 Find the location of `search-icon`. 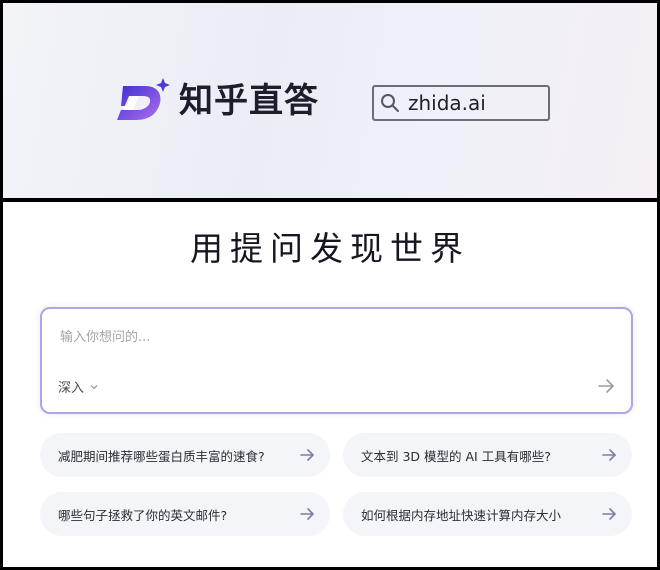

search-icon is located at coordinates (390, 103).